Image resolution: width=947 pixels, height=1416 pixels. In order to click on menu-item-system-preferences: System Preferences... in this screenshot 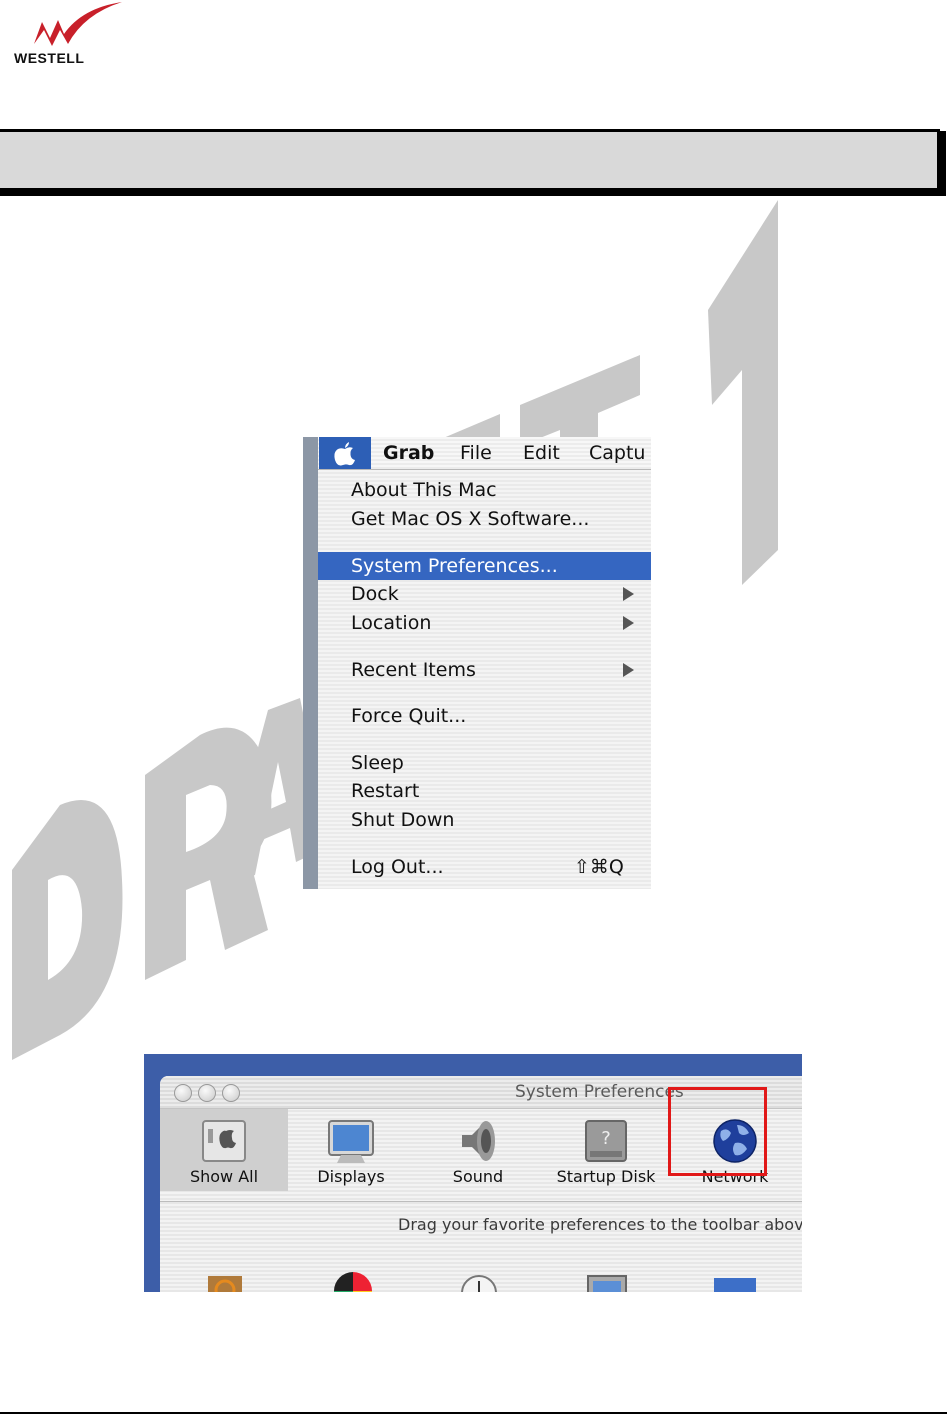, I will do `click(484, 566)`.